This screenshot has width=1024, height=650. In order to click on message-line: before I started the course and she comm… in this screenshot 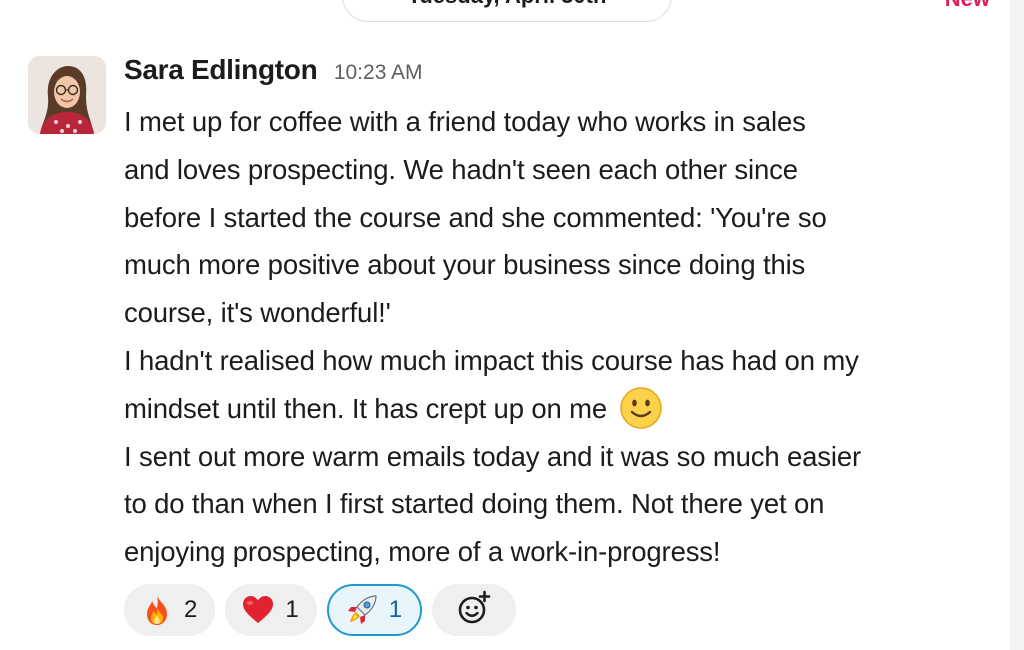, I will do `click(475, 217)`.